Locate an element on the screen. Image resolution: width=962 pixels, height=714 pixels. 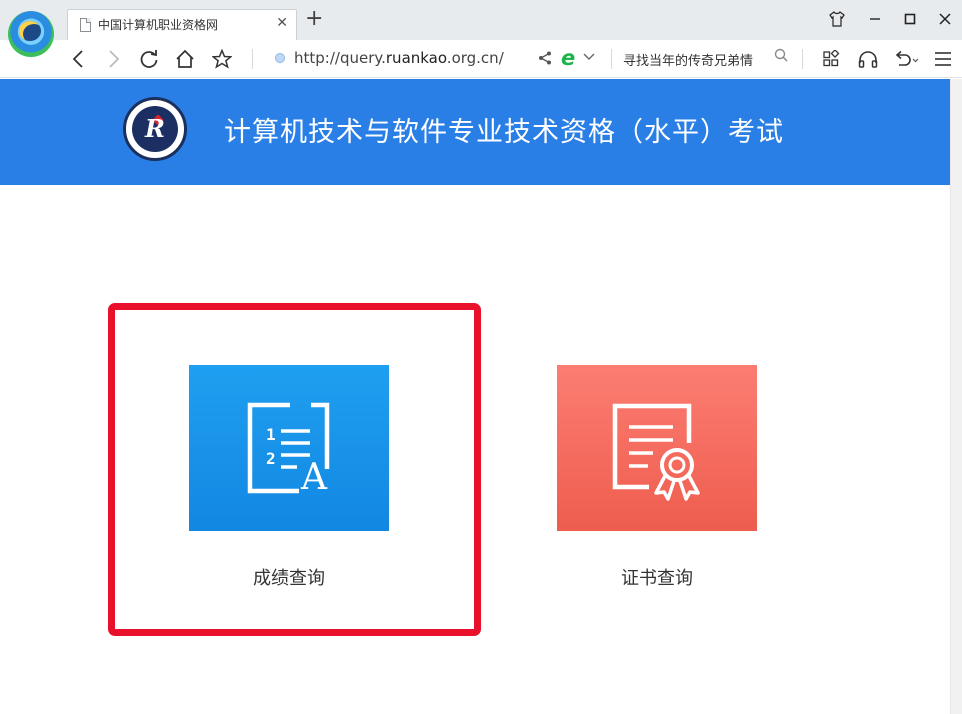
share-icon is located at coordinates (545, 59).